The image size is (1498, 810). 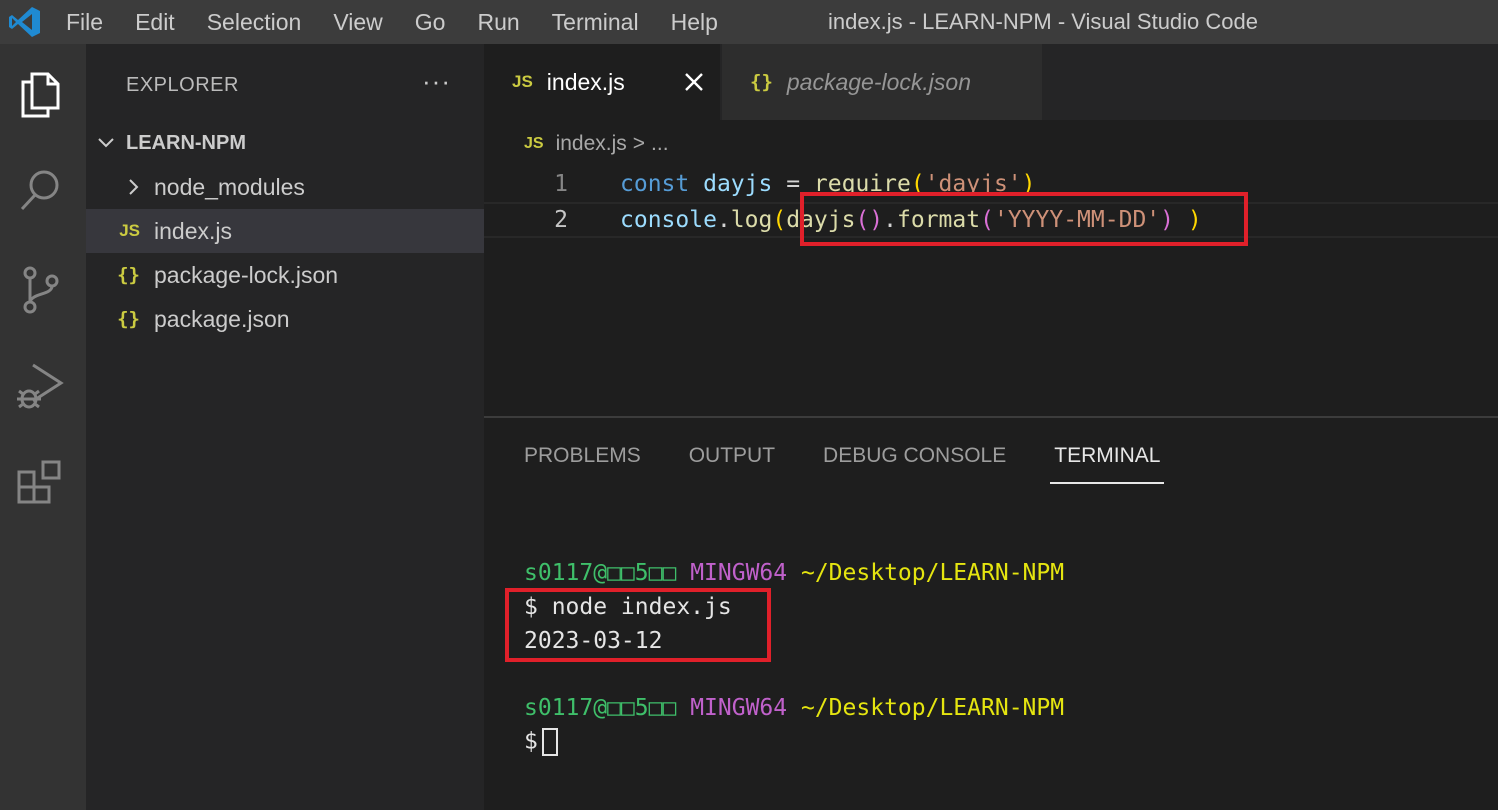 What do you see at coordinates (694, 22) in the screenshot?
I see `menu-help: Help` at bounding box center [694, 22].